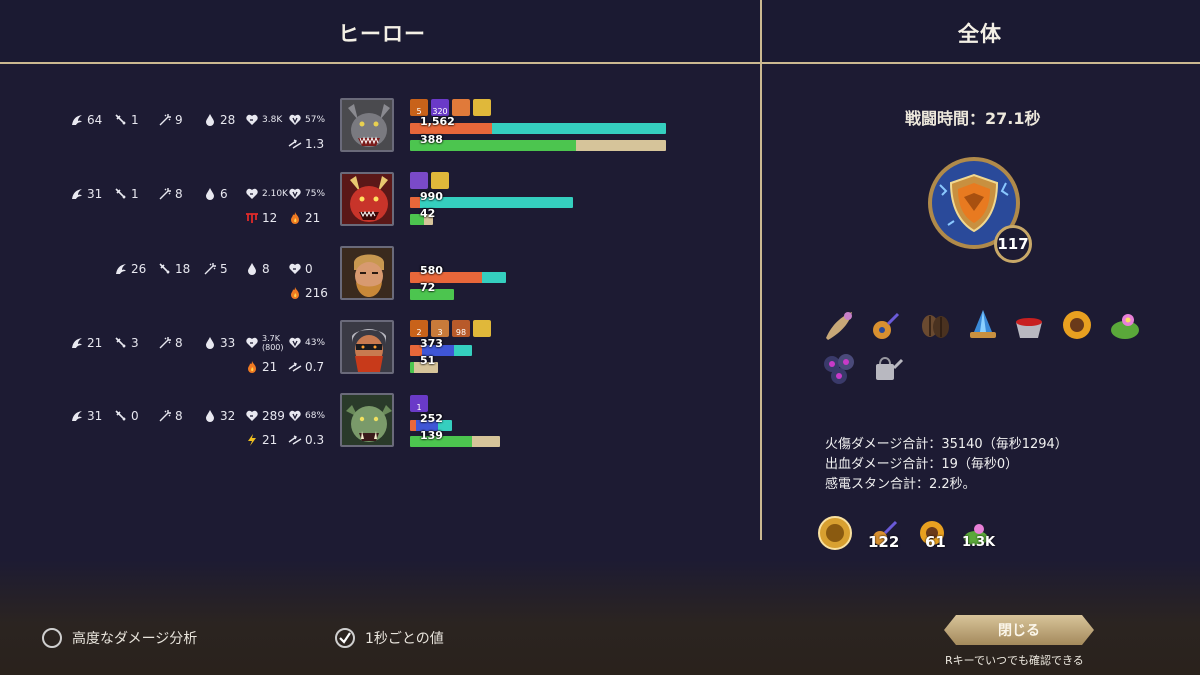  I want to click on buff-grasp, so click(419, 180).